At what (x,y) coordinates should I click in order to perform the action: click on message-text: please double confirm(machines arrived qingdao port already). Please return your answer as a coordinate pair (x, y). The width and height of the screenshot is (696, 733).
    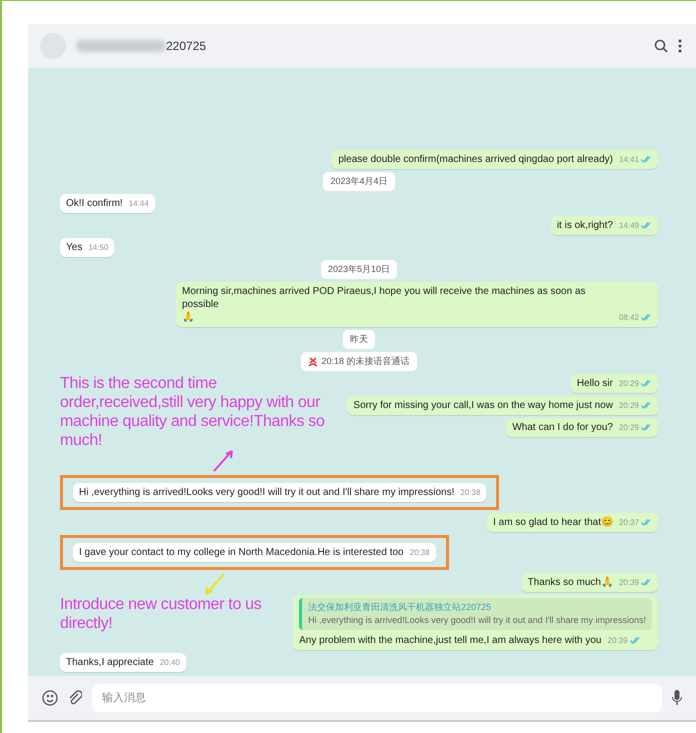
    Looking at the image, I should click on (475, 159).